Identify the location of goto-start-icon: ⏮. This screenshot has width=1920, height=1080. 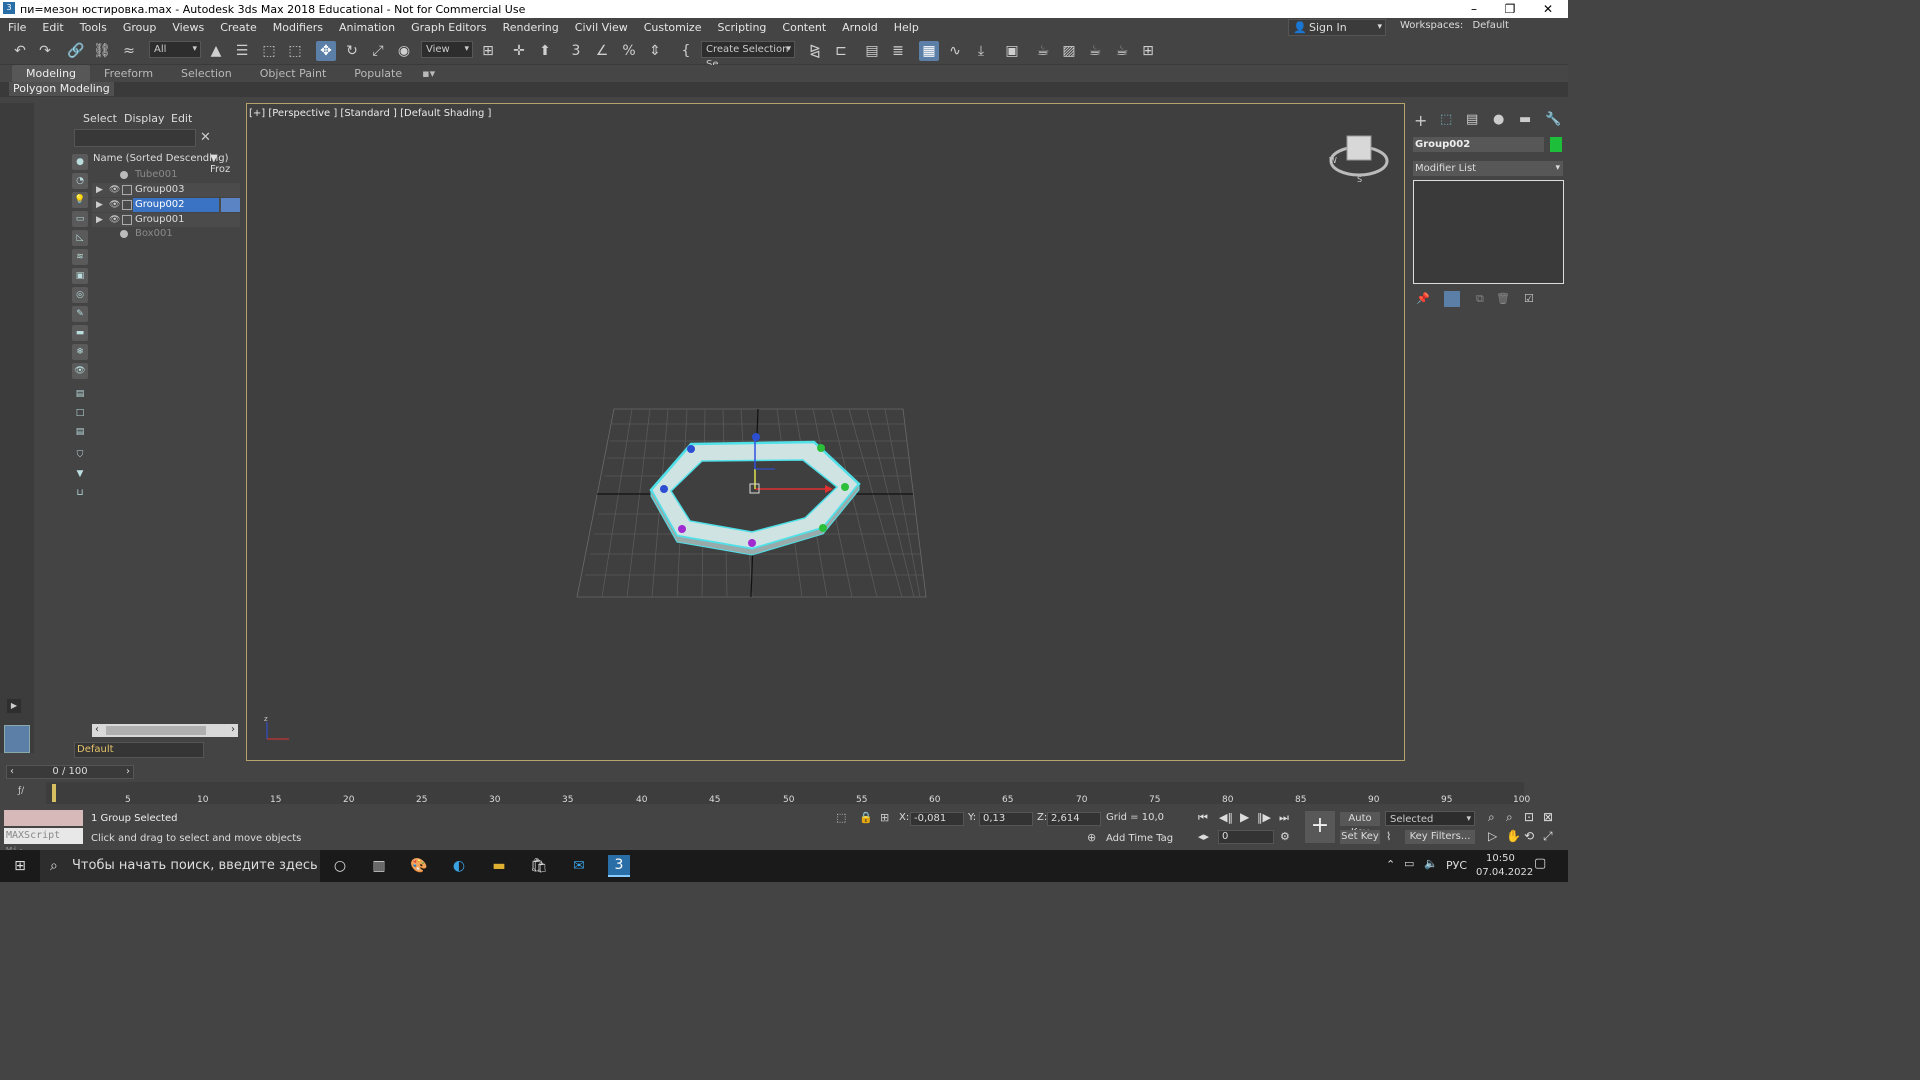
(1203, 818).